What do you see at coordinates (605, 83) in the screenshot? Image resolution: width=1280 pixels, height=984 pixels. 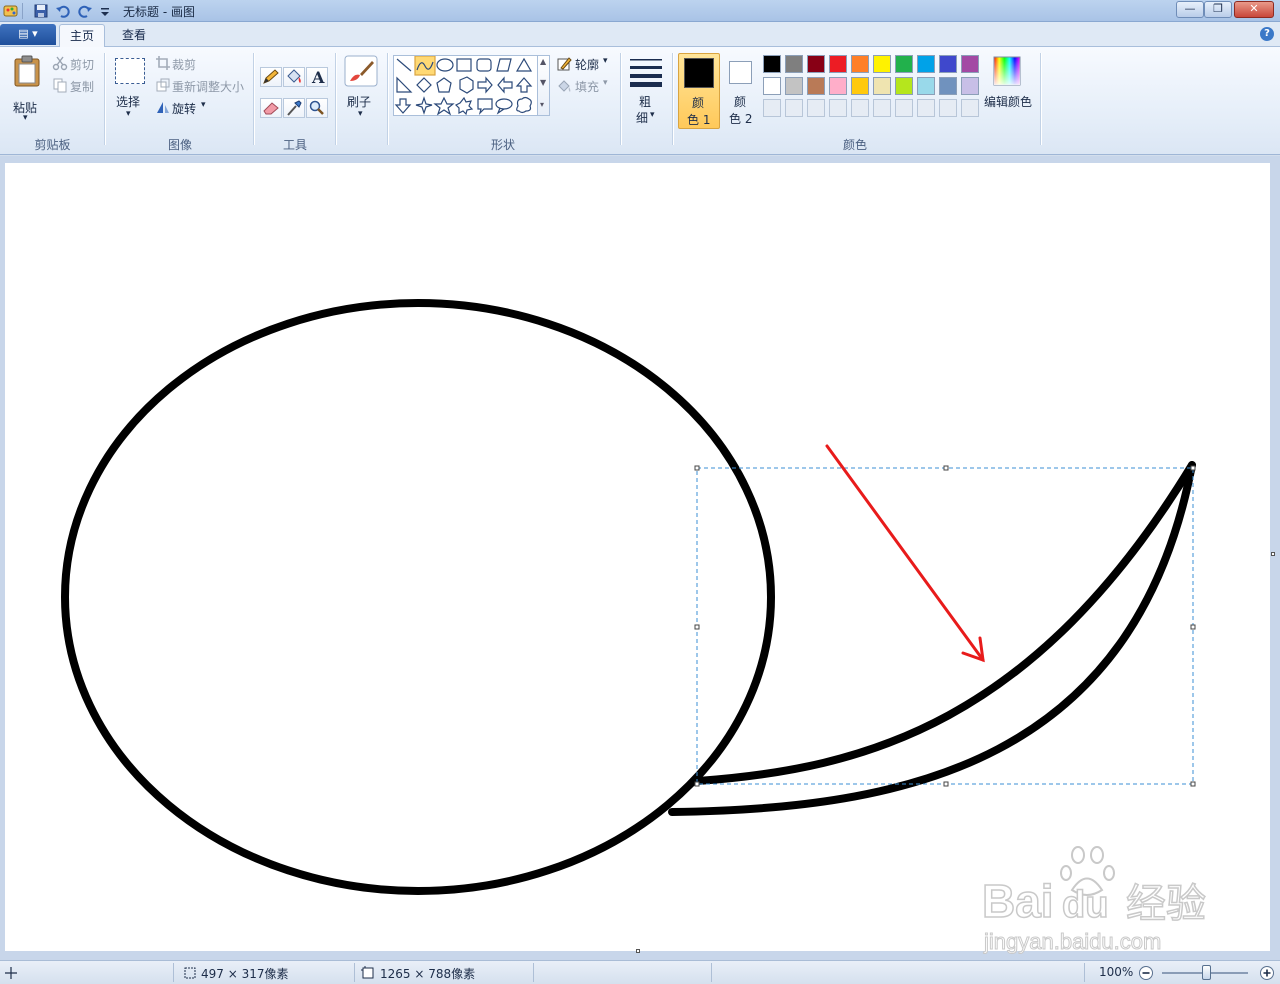 I see `fill-dropdown-arrow: ▾` at bounding box center [605, 83].